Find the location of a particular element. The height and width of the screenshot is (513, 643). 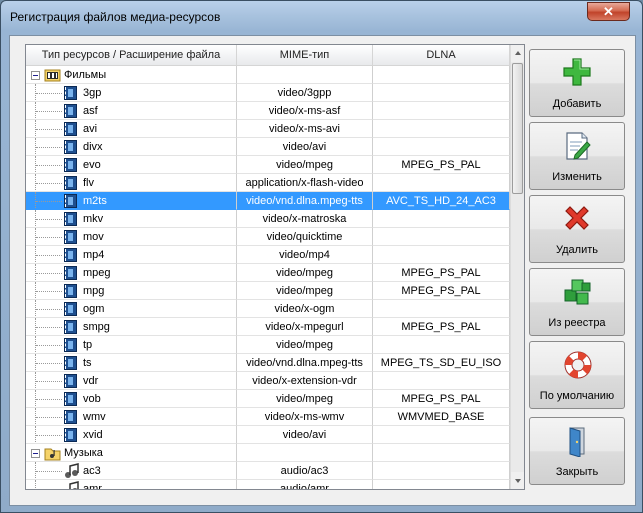

table-row: mkv video/x-matroska is located at coordinates (268, 219).